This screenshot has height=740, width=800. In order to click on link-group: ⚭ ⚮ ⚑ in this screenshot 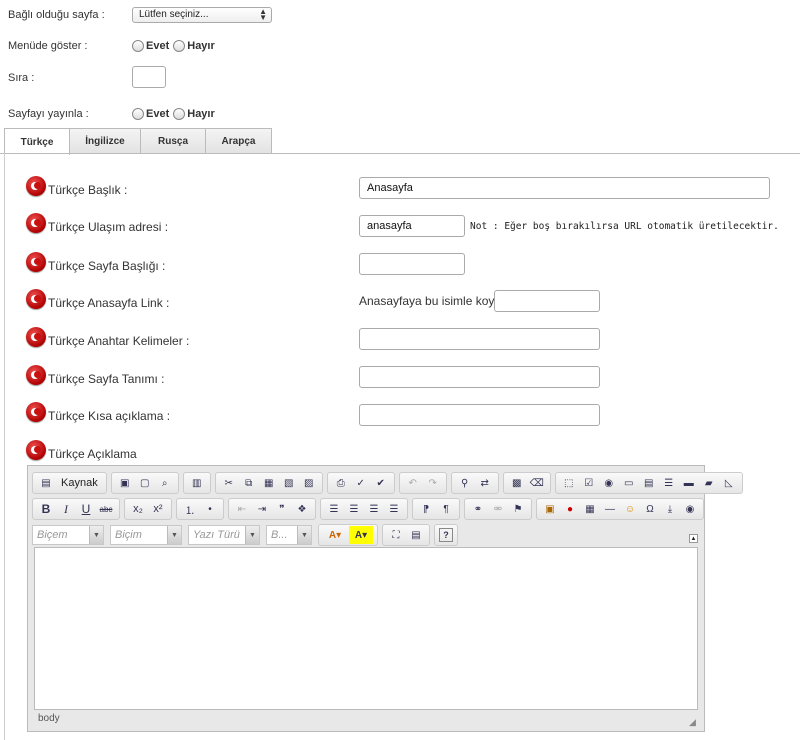, I will do `click(498, 509)`.